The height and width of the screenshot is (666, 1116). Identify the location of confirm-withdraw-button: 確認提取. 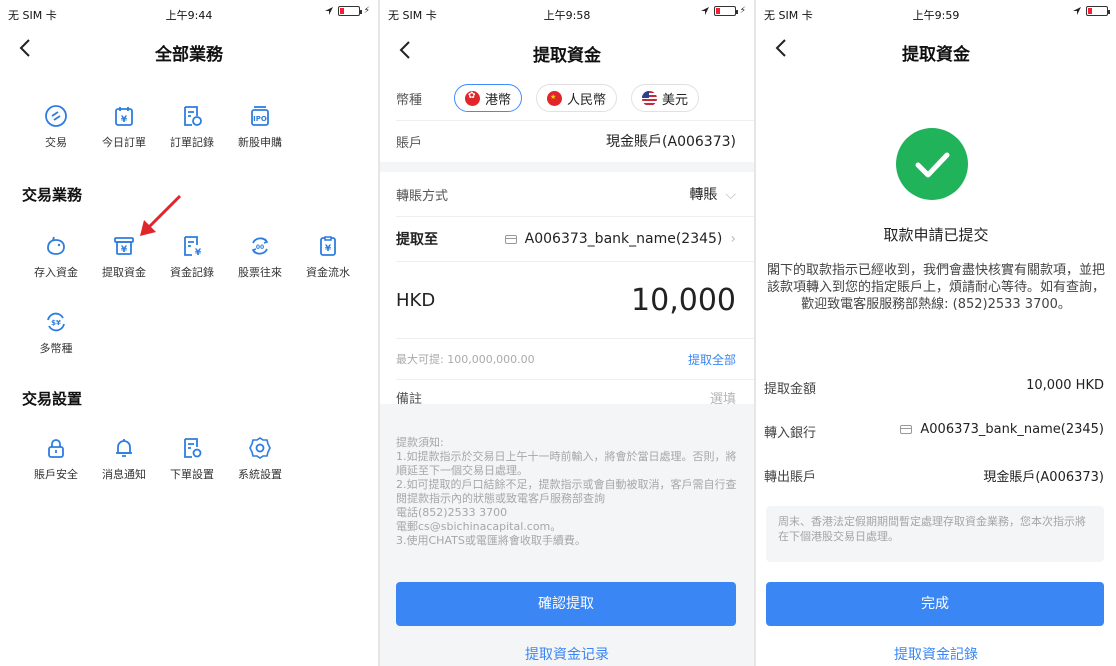
(566, 604).